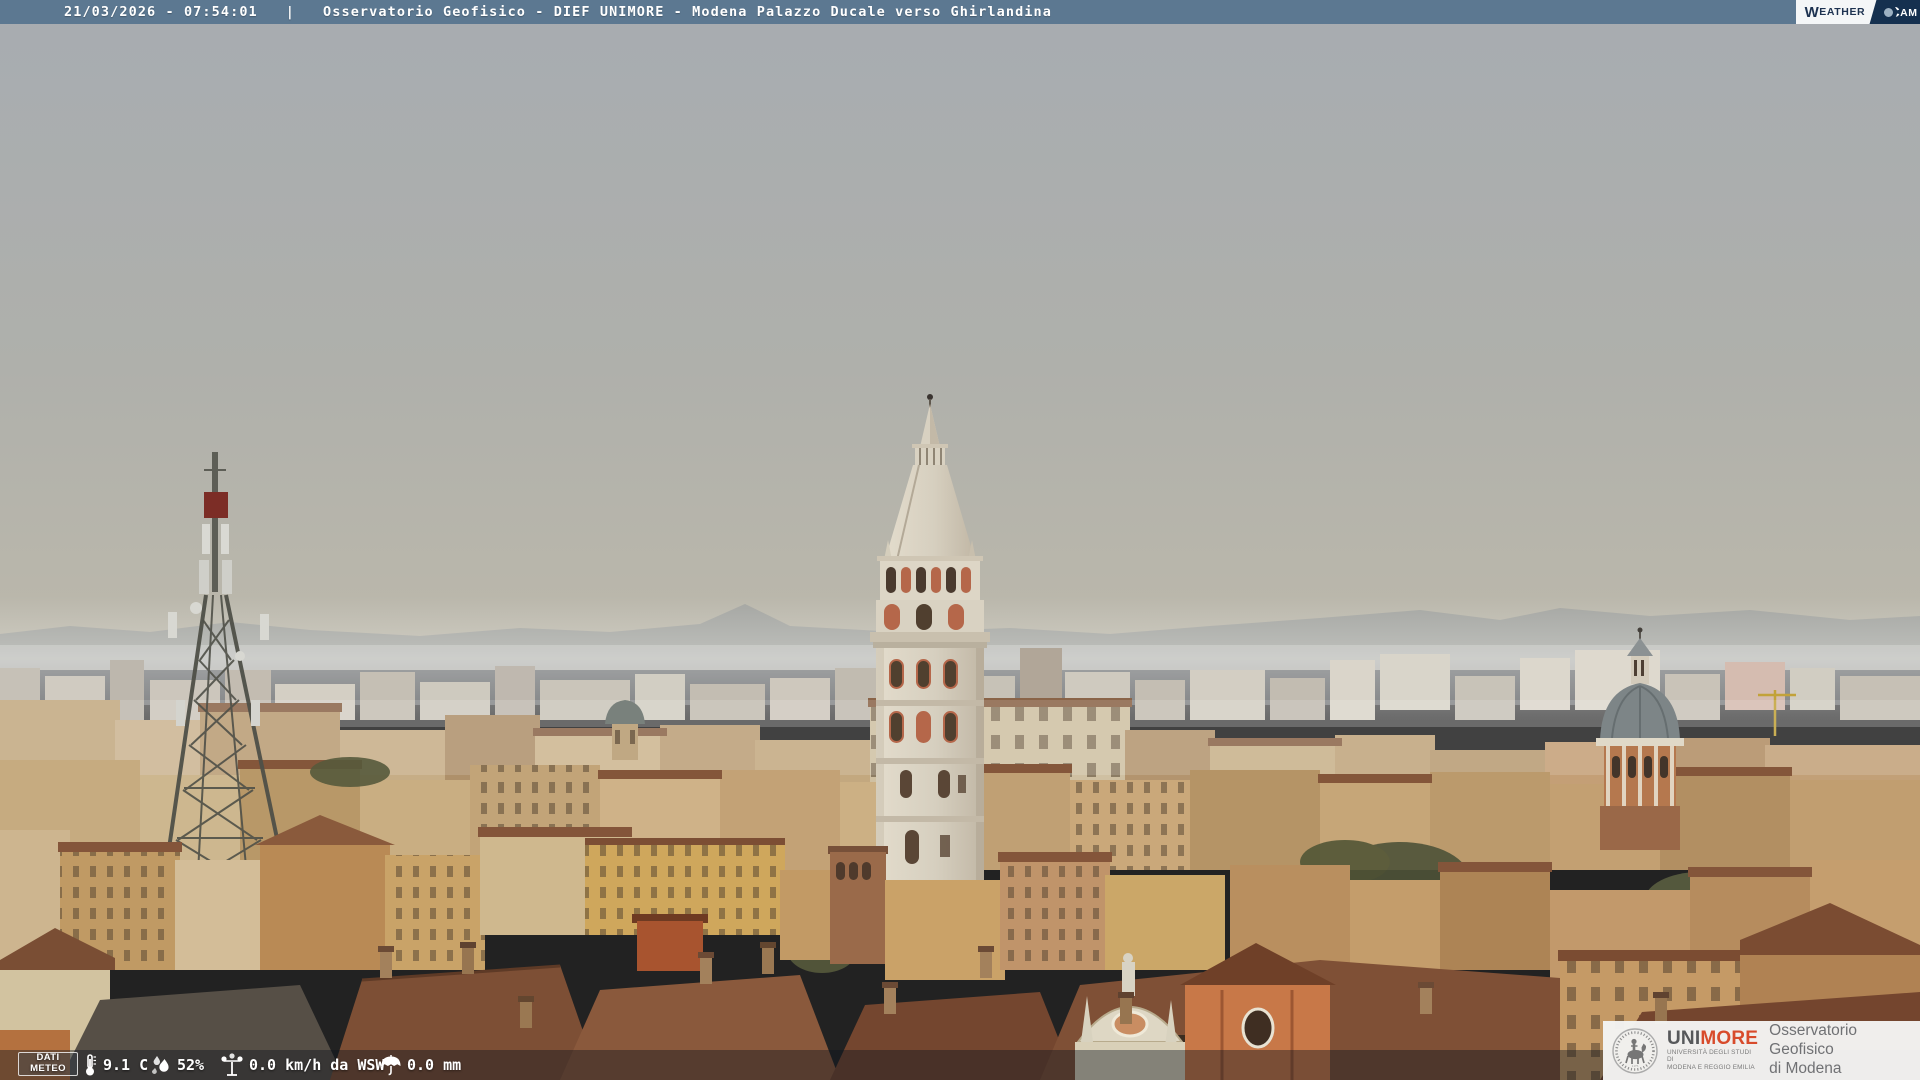 The width and height of the screenshot is (1920, 1080). I want to click on university-subtitle-line1: UNIVERSITÀ DEGLI STUDI DI, so click(1709, 1056).